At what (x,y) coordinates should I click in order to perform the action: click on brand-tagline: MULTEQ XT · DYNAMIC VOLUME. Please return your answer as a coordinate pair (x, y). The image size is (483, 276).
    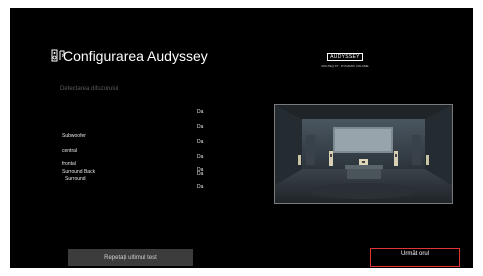
    Looking at the image, I should click on (345, 66).